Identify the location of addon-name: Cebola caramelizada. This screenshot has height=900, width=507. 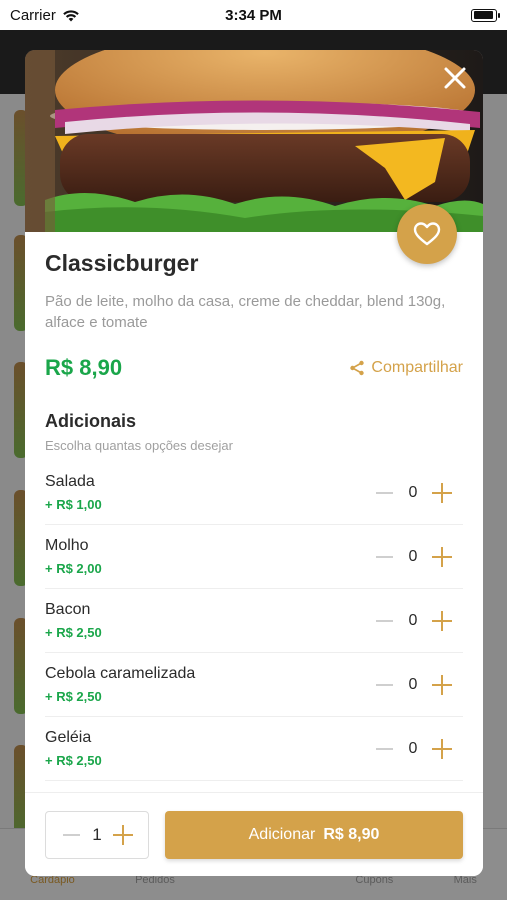
(120, 673).